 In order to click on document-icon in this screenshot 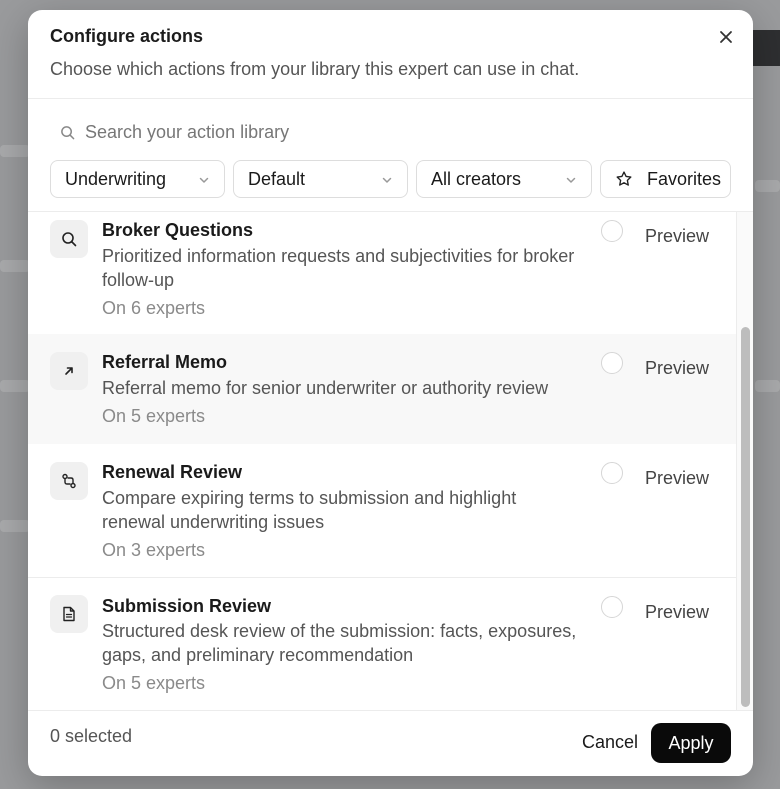, I will do `click(69, 614)`.